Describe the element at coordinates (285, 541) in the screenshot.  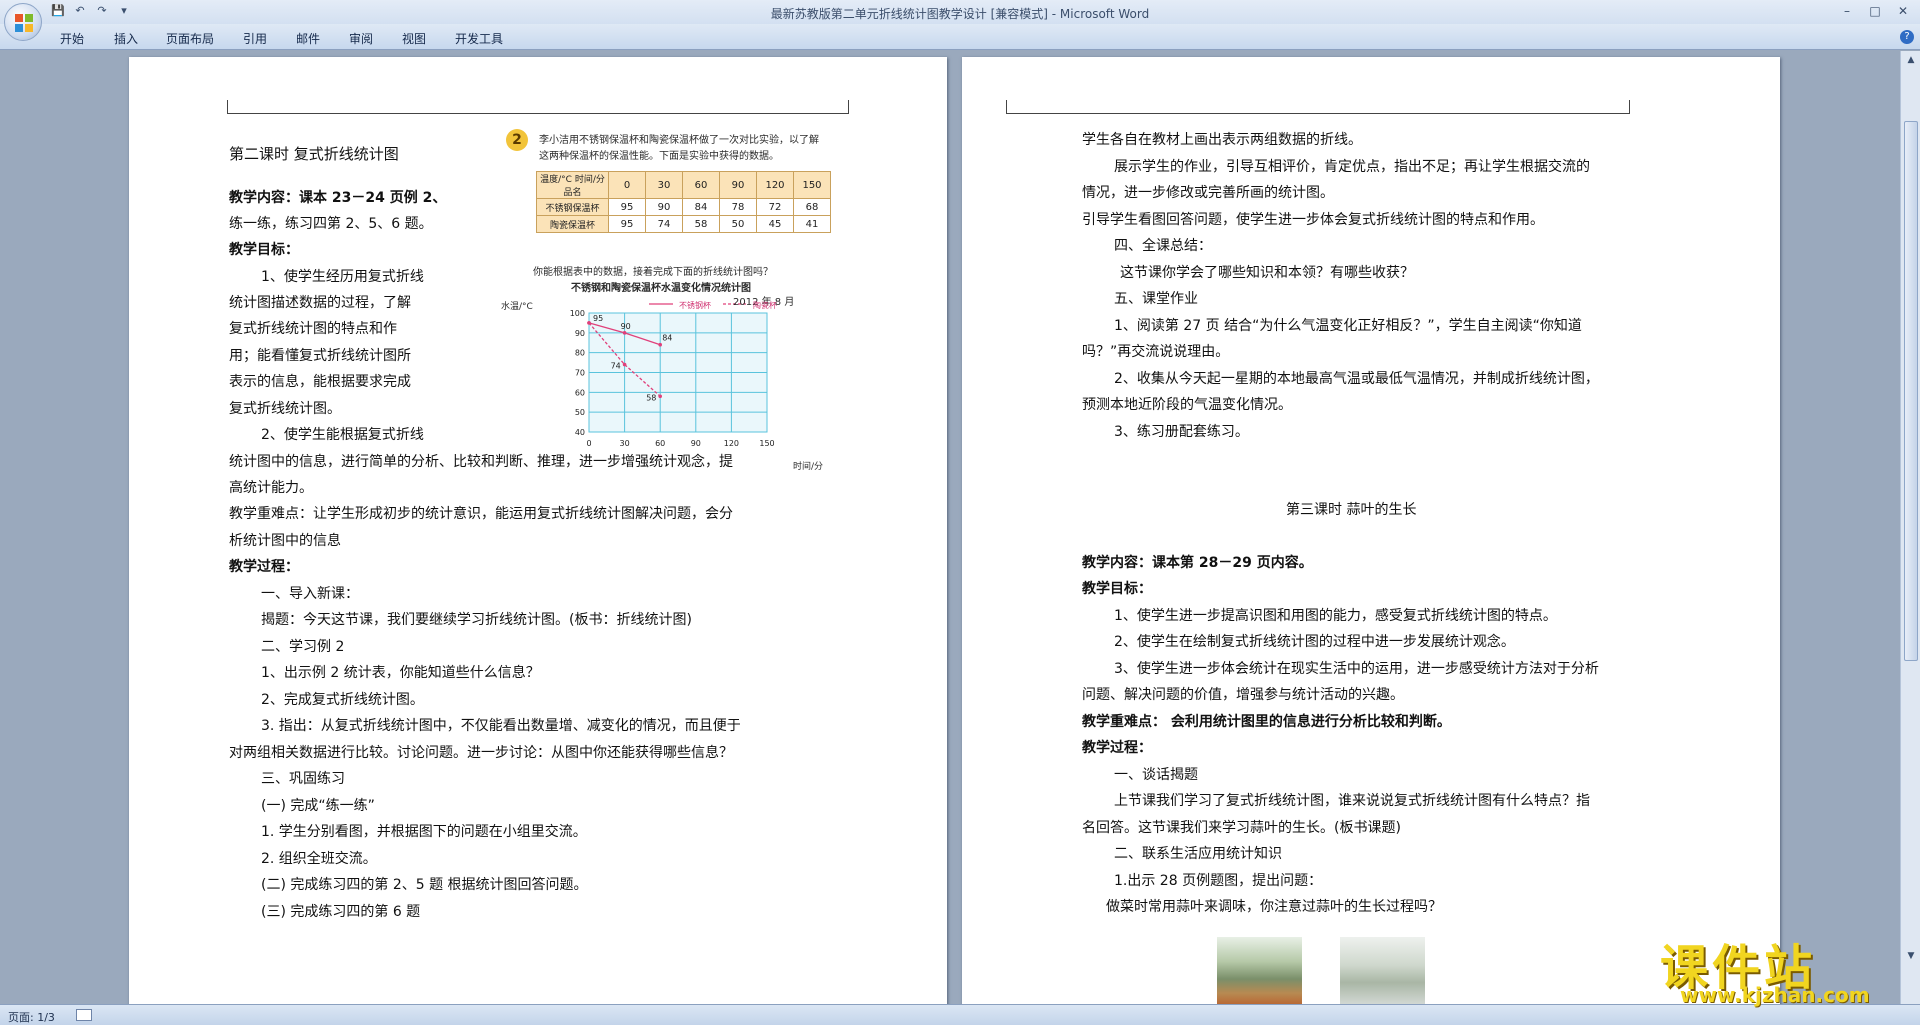
I see `line: 析统计图中的信息` at that location.